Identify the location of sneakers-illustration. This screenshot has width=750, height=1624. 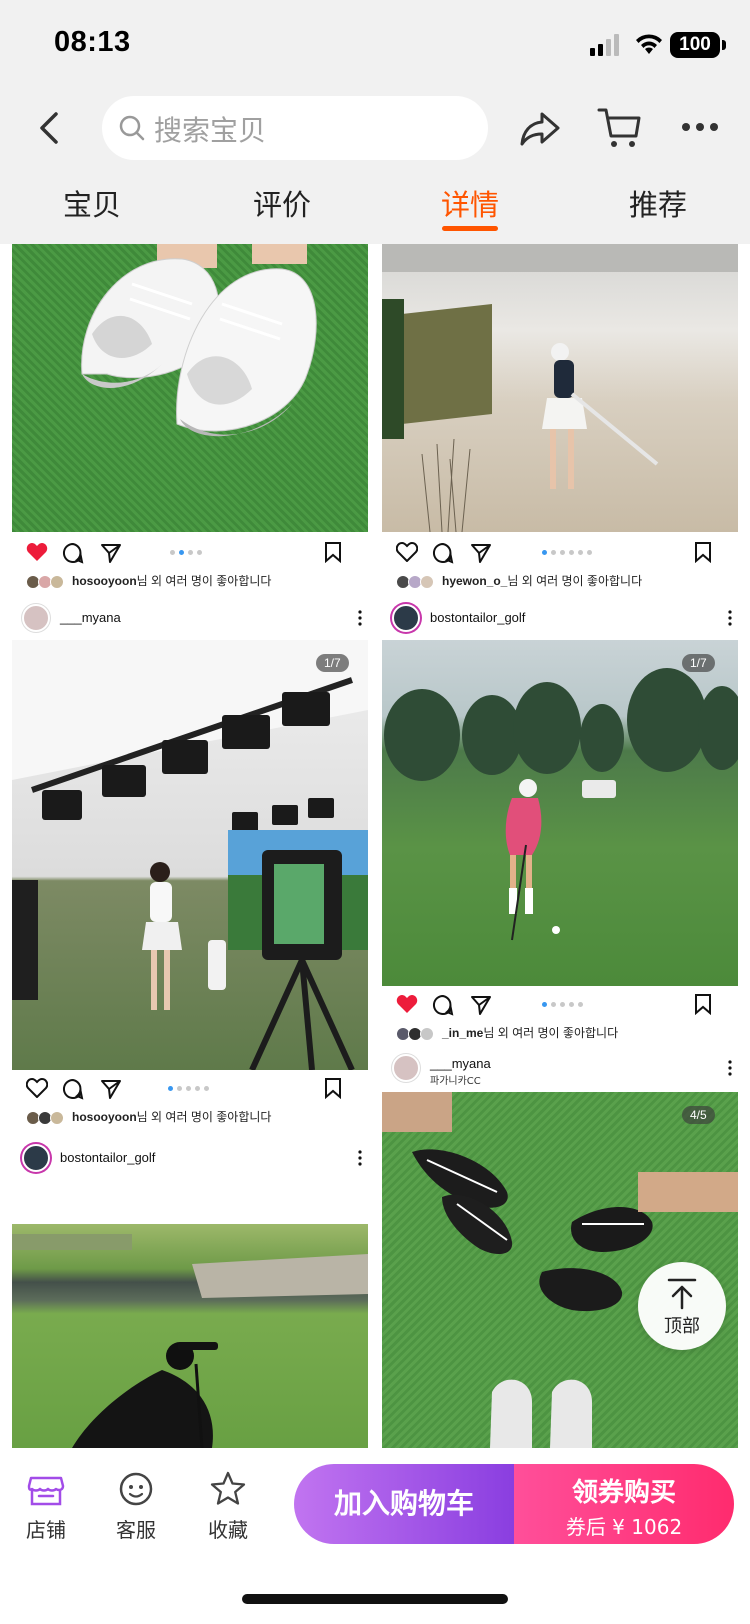
(199, 340).